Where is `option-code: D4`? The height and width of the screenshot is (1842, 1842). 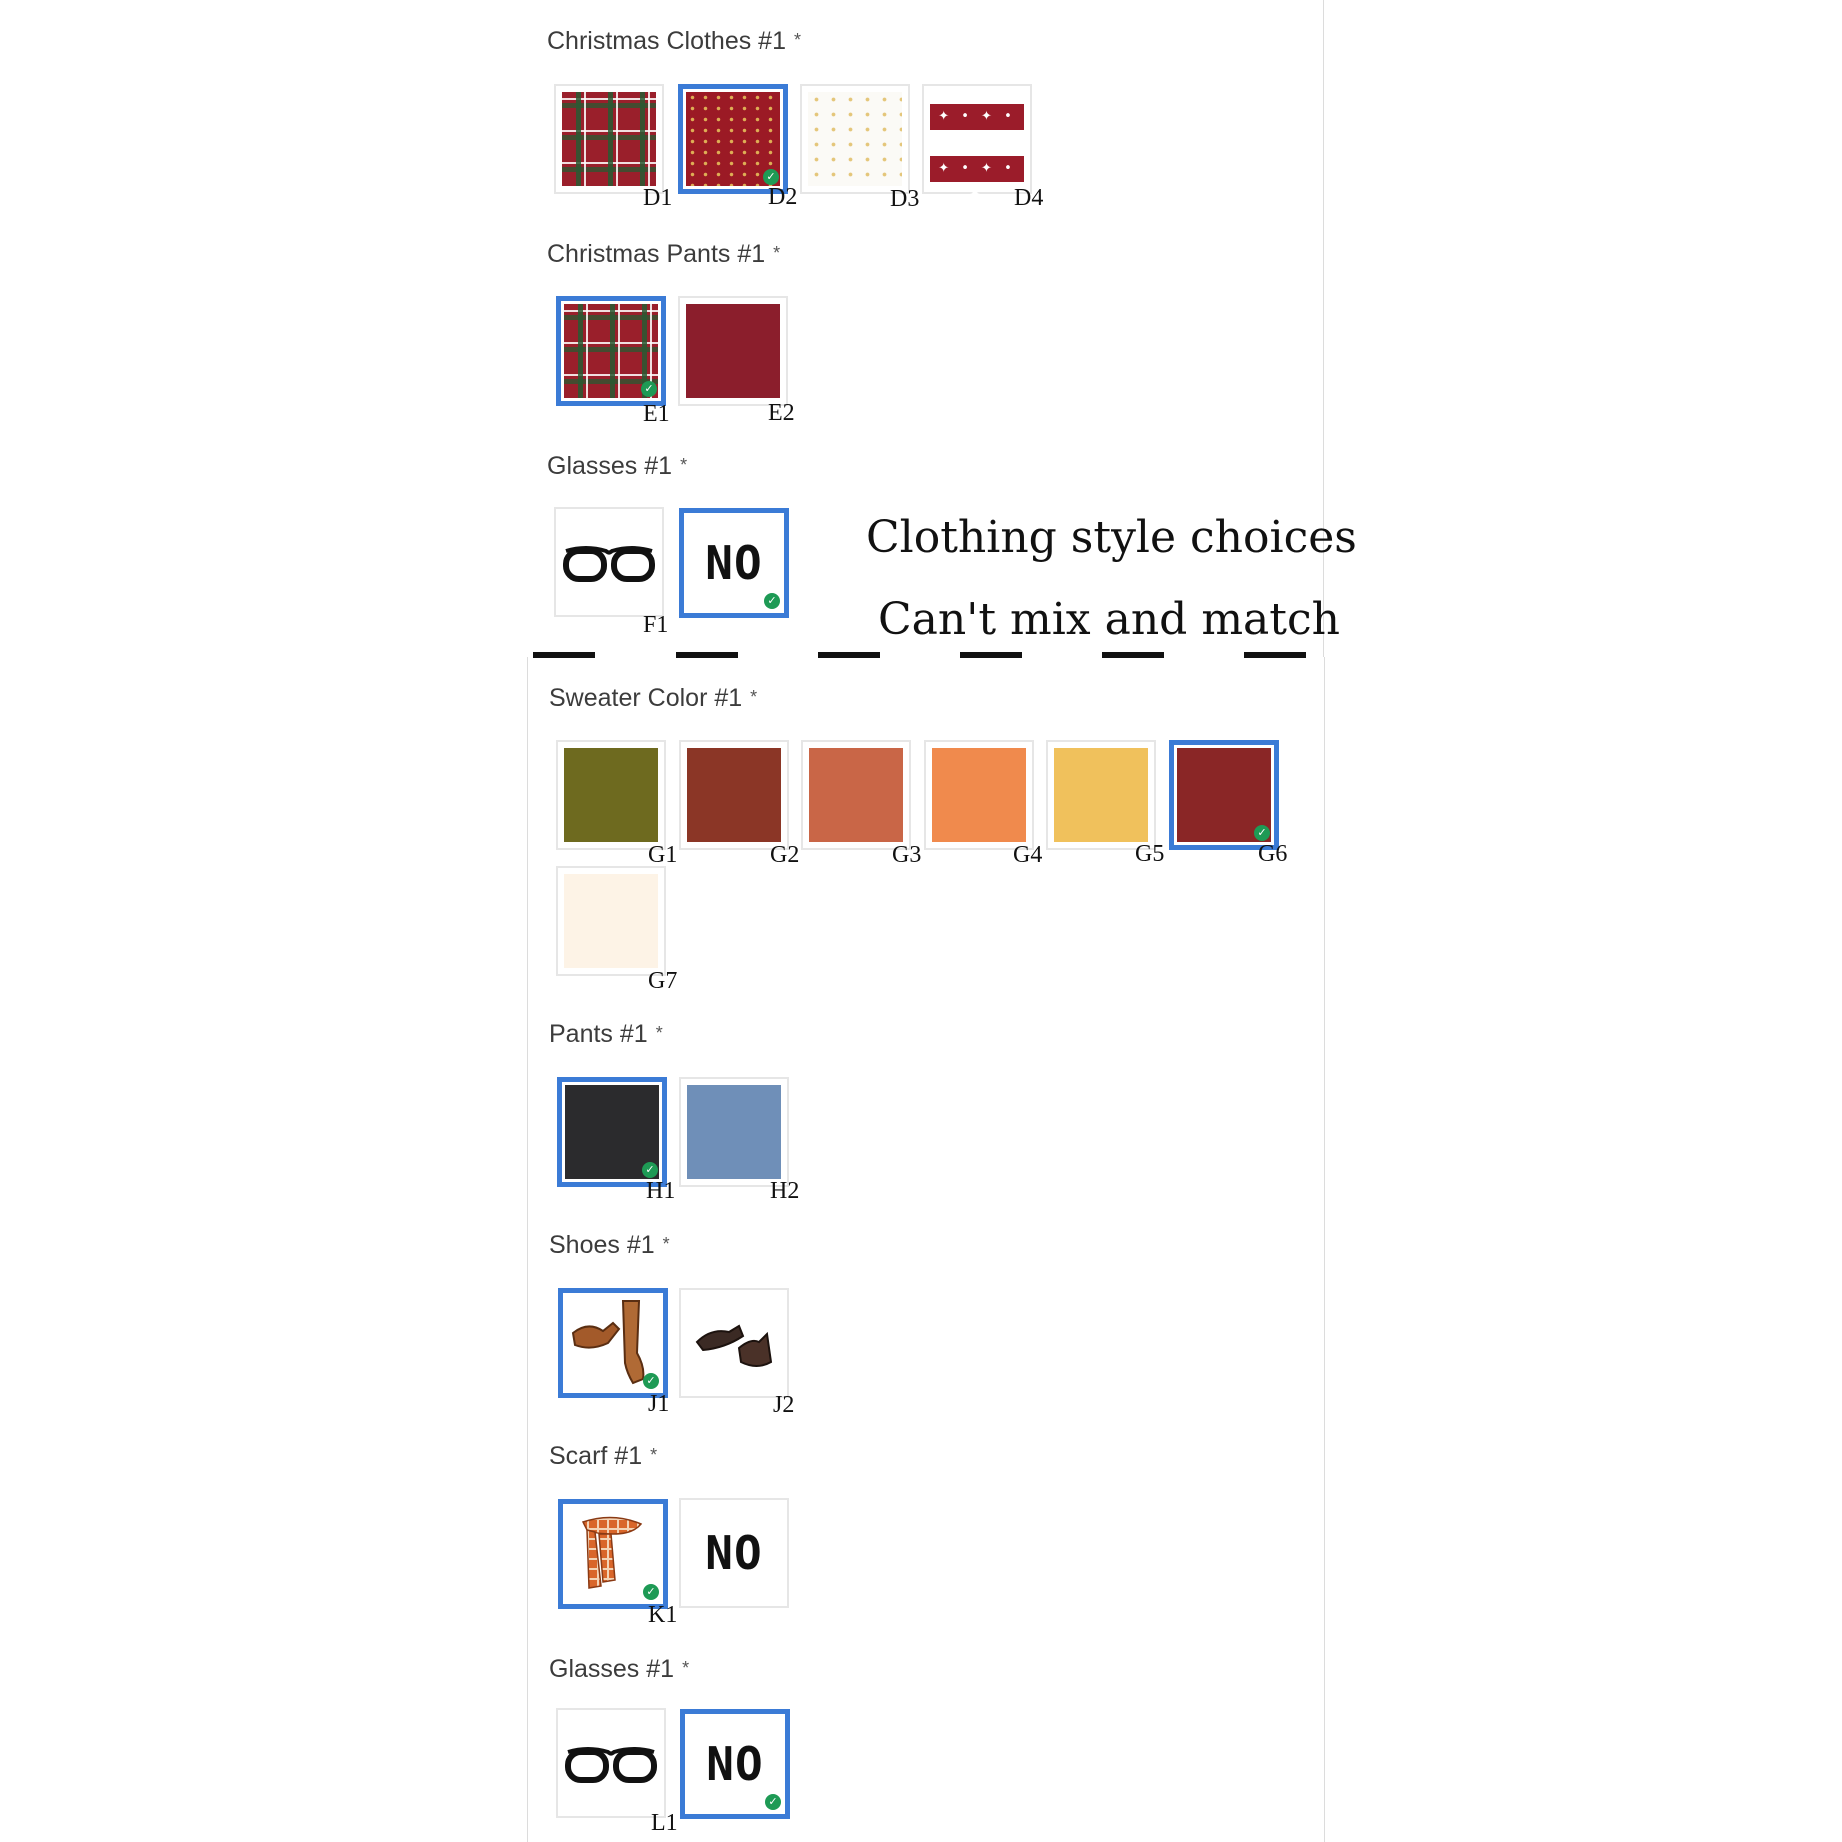 option-code: D4 is located at coordinates (1029, 198).